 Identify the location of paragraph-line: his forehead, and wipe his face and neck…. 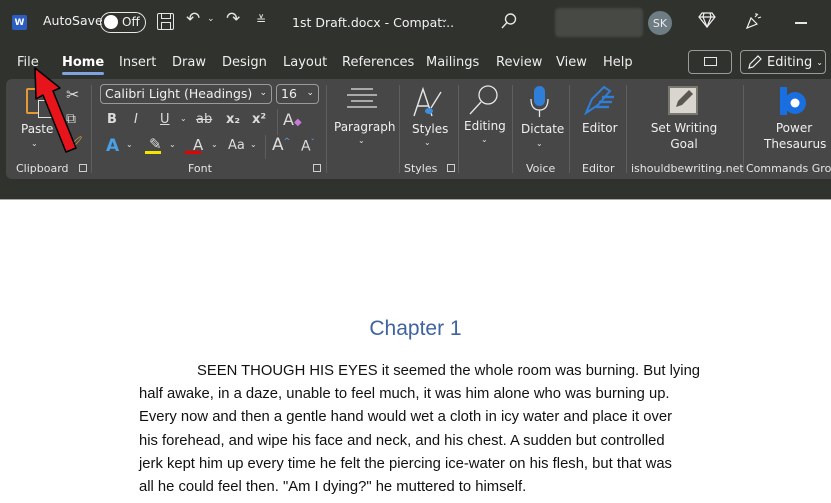
(402, 440).